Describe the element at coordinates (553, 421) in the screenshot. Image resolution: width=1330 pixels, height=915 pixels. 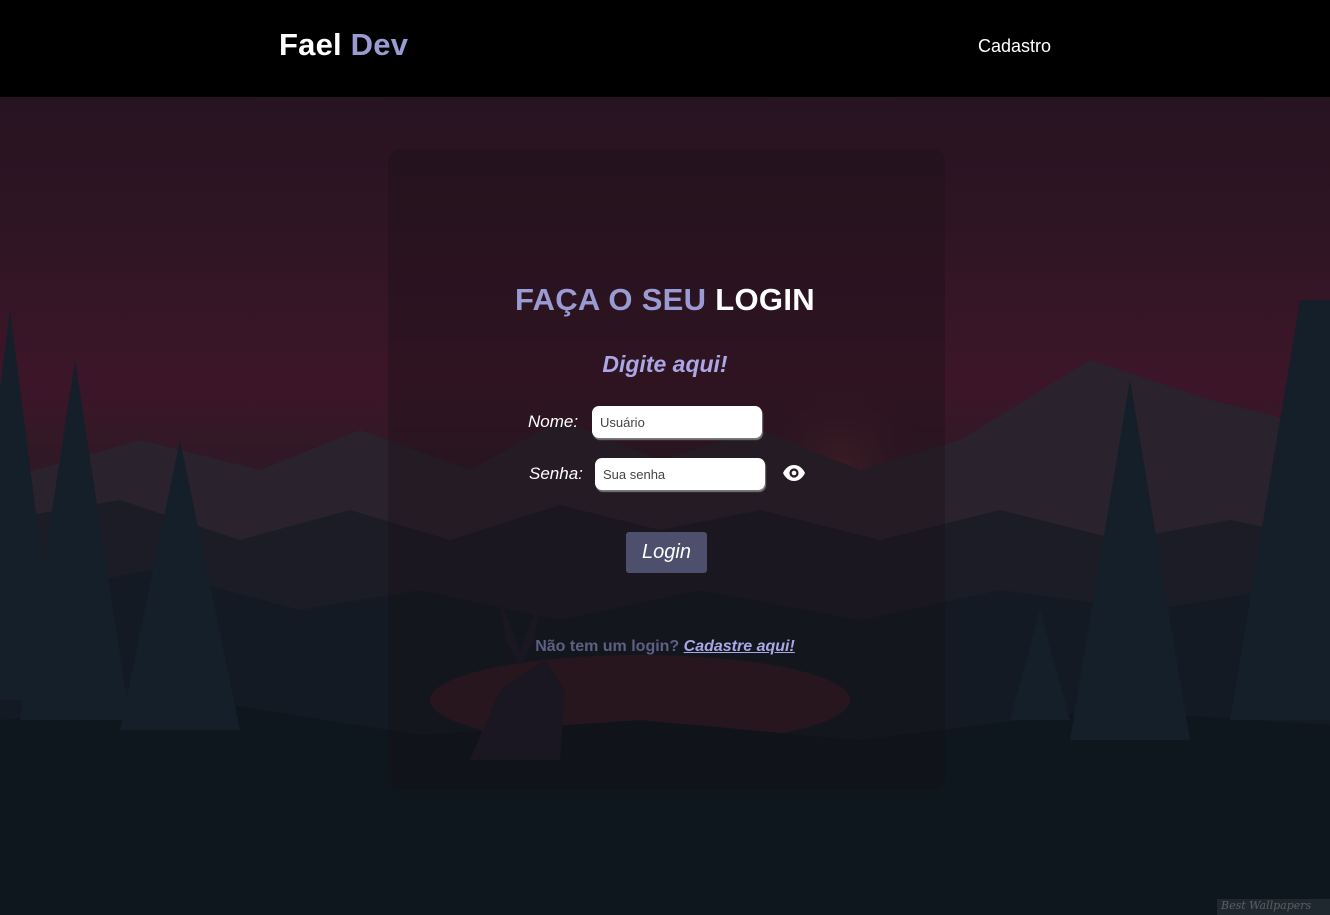
I see `name-label: Nome:` at that location.